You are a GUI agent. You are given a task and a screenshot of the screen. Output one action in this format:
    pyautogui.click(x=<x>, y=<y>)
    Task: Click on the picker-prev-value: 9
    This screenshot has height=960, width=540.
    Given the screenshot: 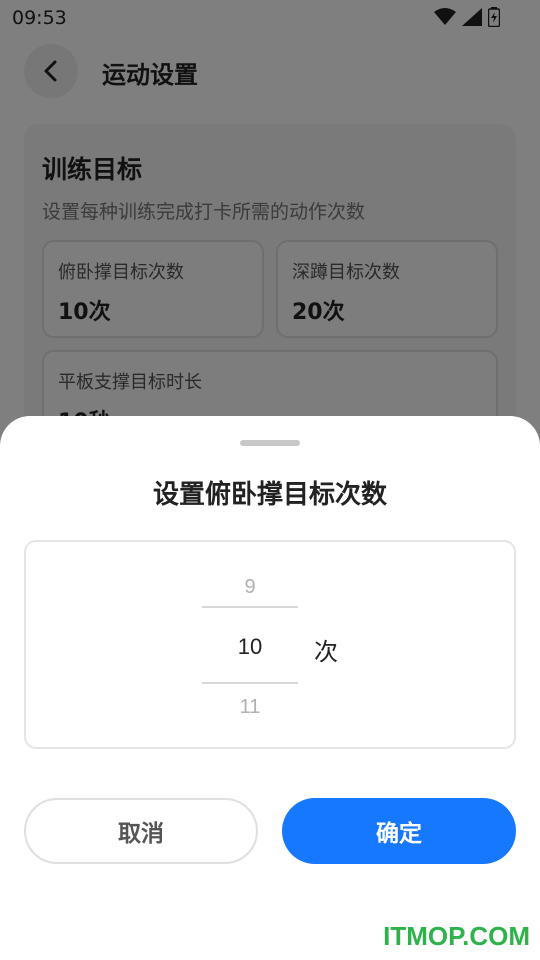 What is the action you would take?
    pyautogui.click(x=250, y=587)
    